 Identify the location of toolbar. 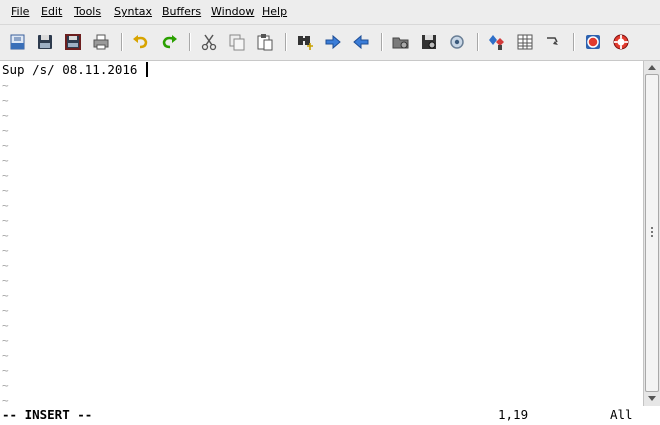
(330, 43).